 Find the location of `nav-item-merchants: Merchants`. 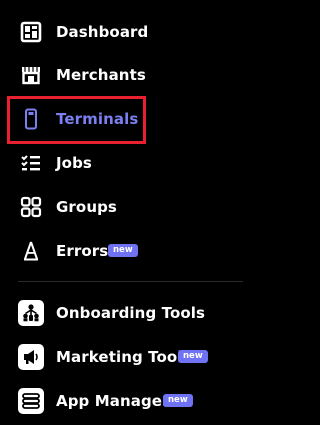

nav-item-merchants: Merchants is located at coordinates (121, 75).